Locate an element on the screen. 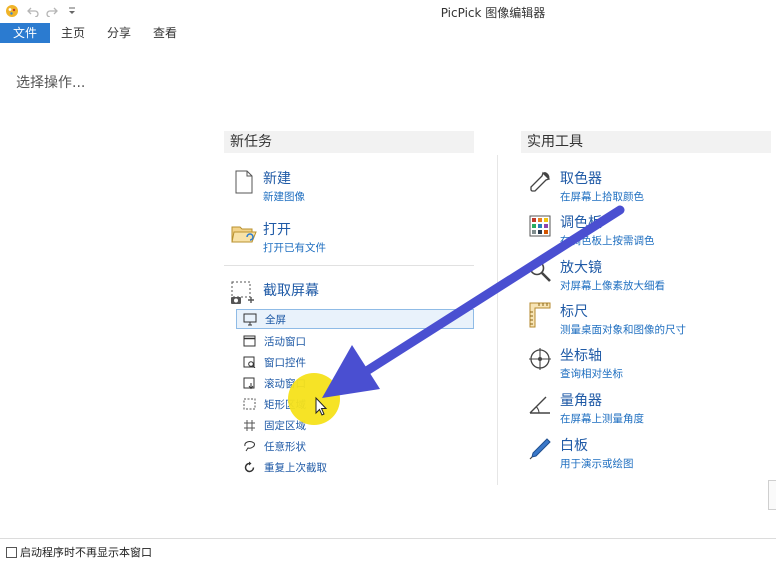  capture-option-label: 窗口控件 is located at coordinates (285, 362).